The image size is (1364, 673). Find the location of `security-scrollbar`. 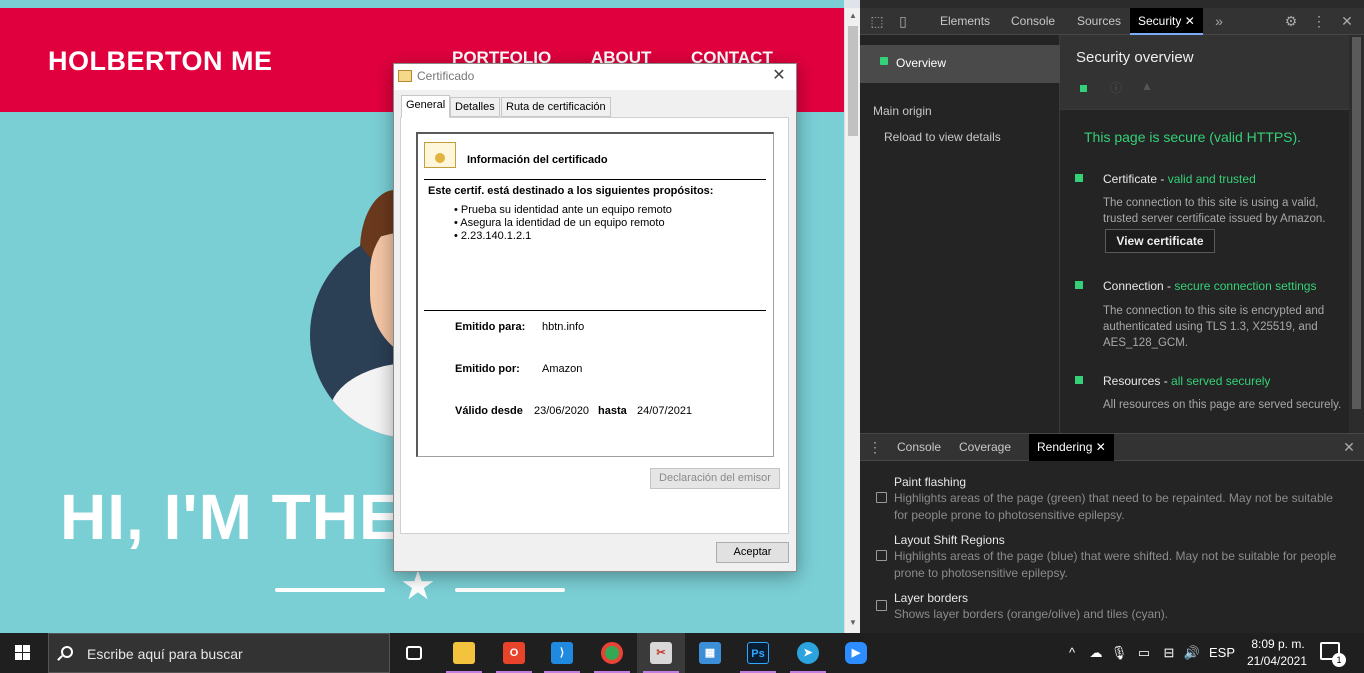

security-scrollbar is located at coordinates (1356, 234).